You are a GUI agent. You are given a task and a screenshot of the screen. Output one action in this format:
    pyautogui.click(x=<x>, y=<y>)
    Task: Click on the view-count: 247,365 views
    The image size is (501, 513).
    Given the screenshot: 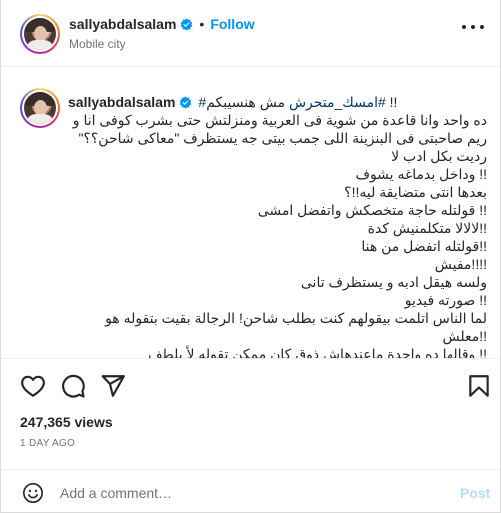 What is the action you would take?
    pyautogui.click(x=66, y=422)
    